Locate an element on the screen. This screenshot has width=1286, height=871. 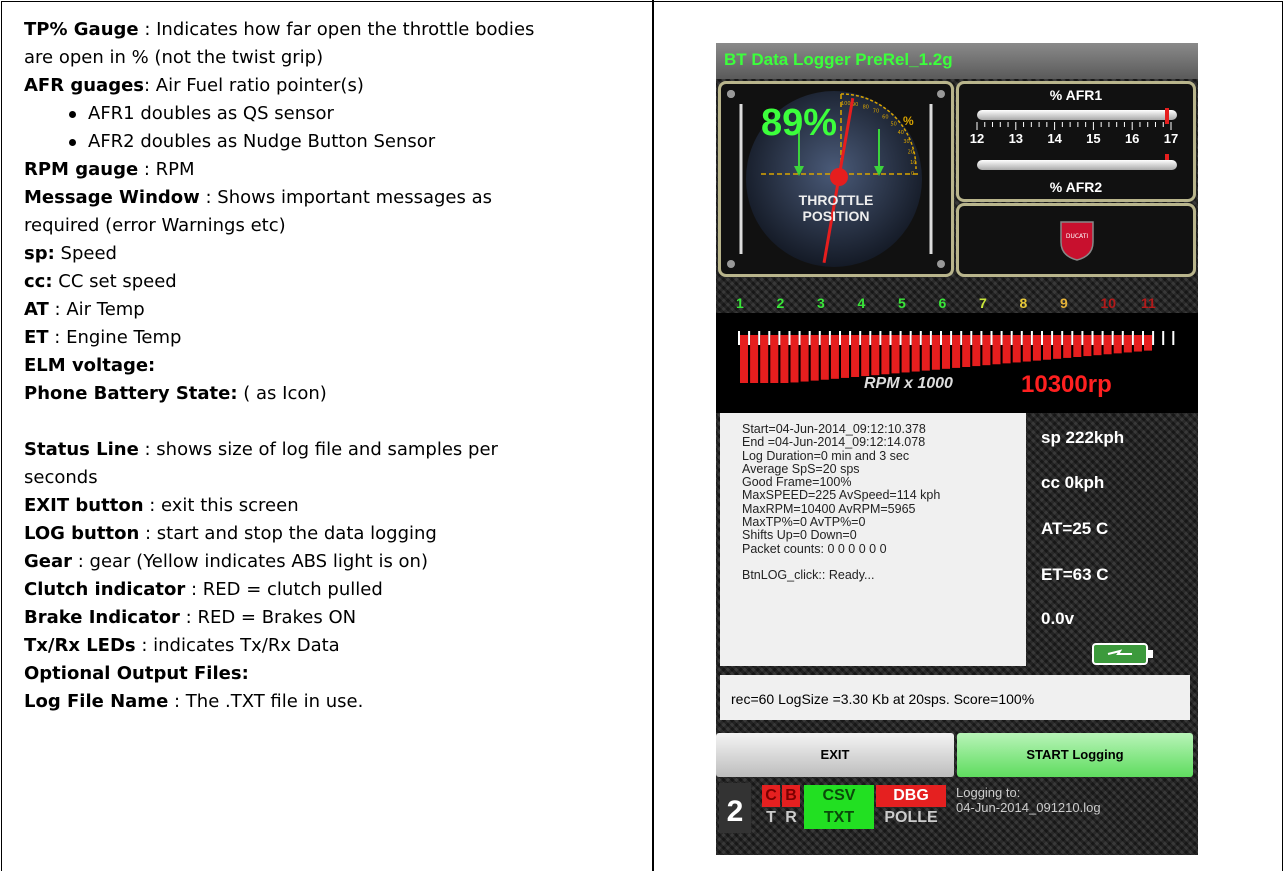
gear-number: 9 is located at coordinates (1064, 303).